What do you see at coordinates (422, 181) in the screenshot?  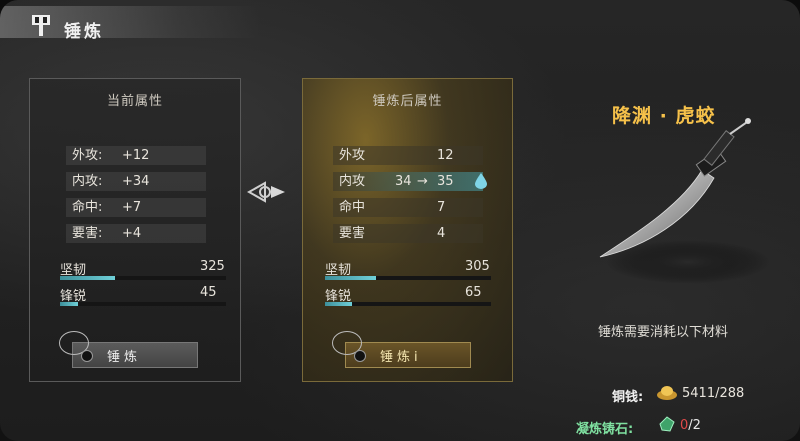 I see `upgrade-arrow-icon: →` at bounding box center [422, 181].